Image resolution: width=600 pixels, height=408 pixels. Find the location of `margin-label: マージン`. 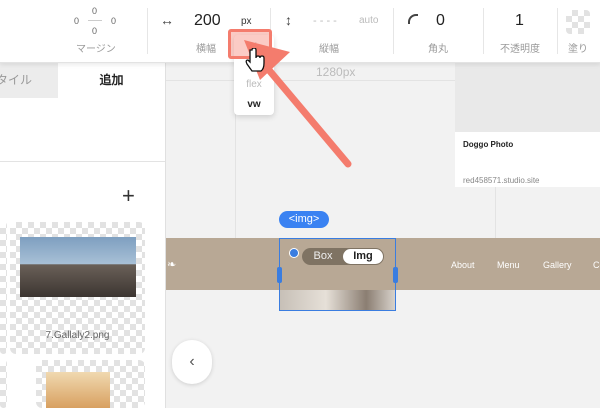

margin-label: マージン is located at coordinates (96, 49).